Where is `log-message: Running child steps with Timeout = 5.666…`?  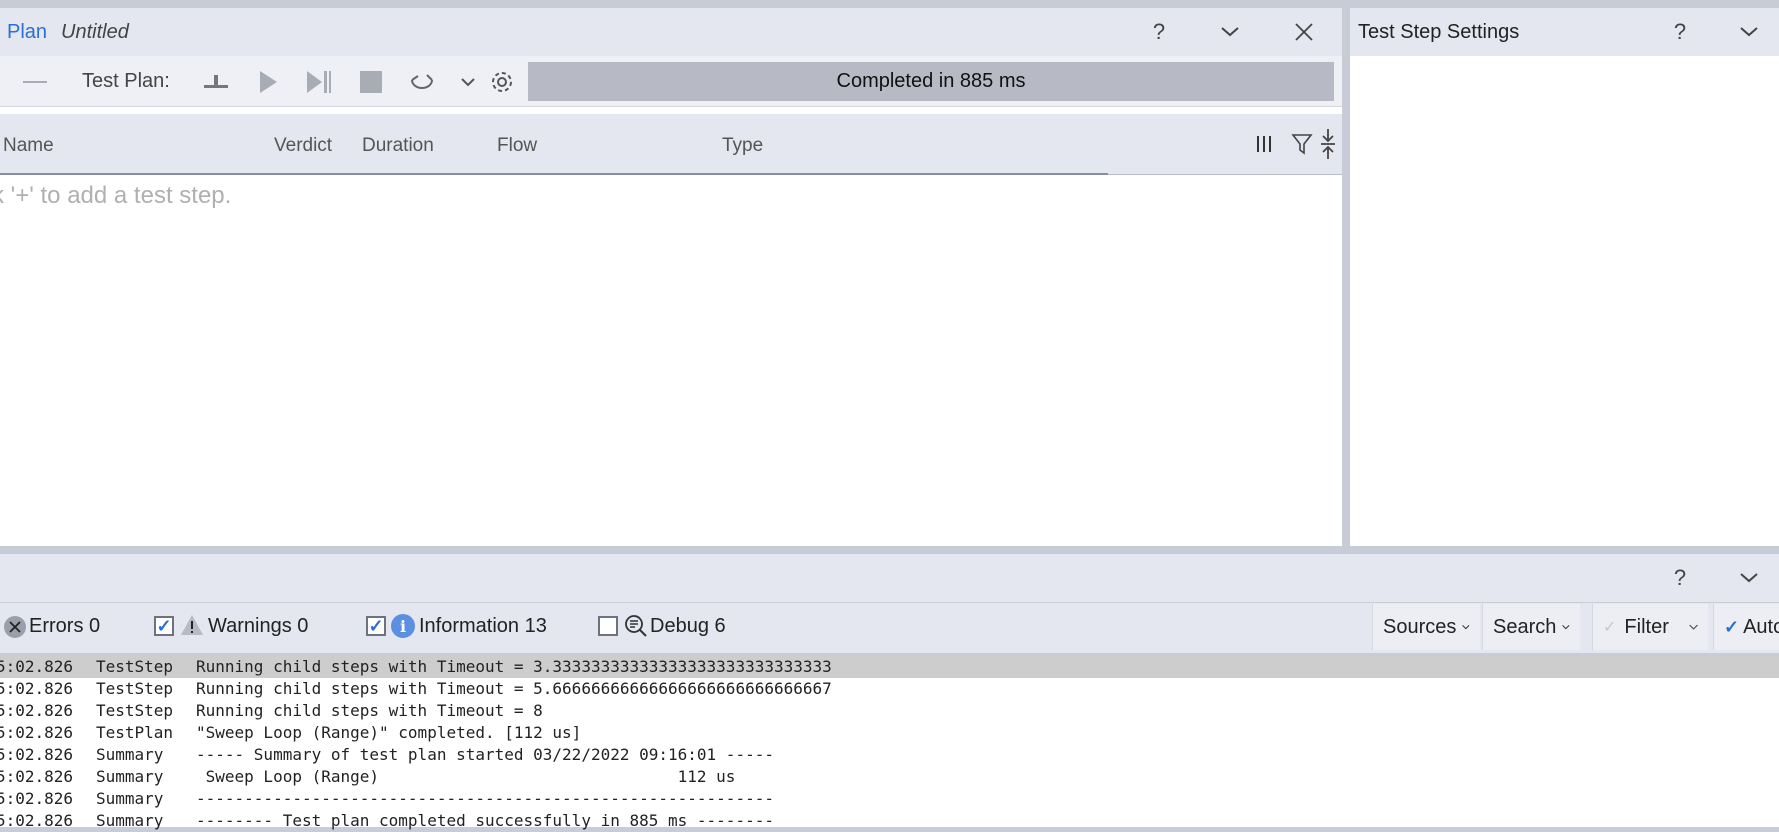 log-message: Running child steps with Timeout = 5.666… is located at coordinates (514, 688).